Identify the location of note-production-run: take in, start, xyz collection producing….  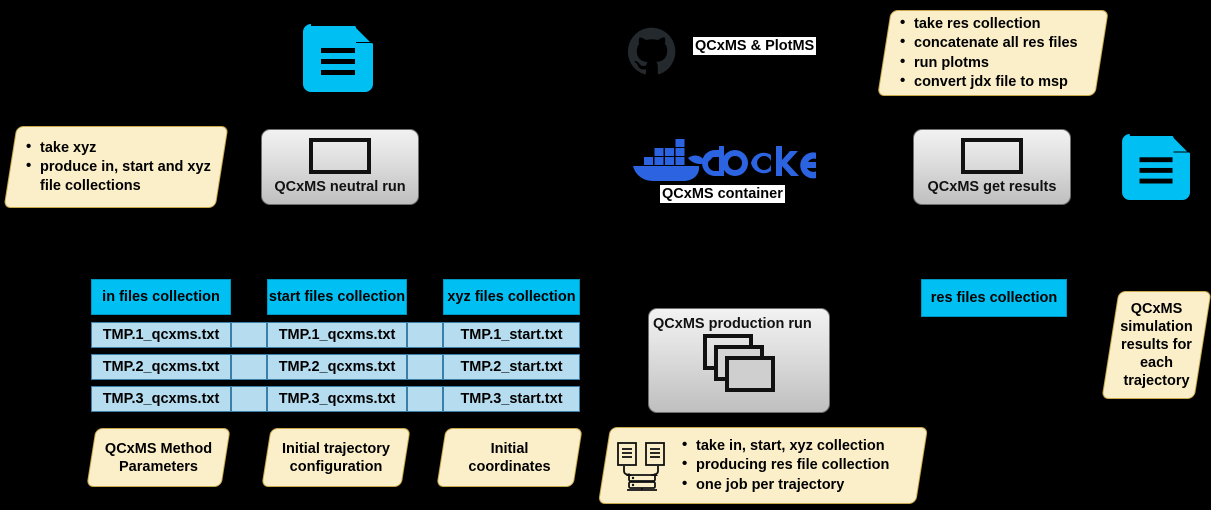
(763, 465).